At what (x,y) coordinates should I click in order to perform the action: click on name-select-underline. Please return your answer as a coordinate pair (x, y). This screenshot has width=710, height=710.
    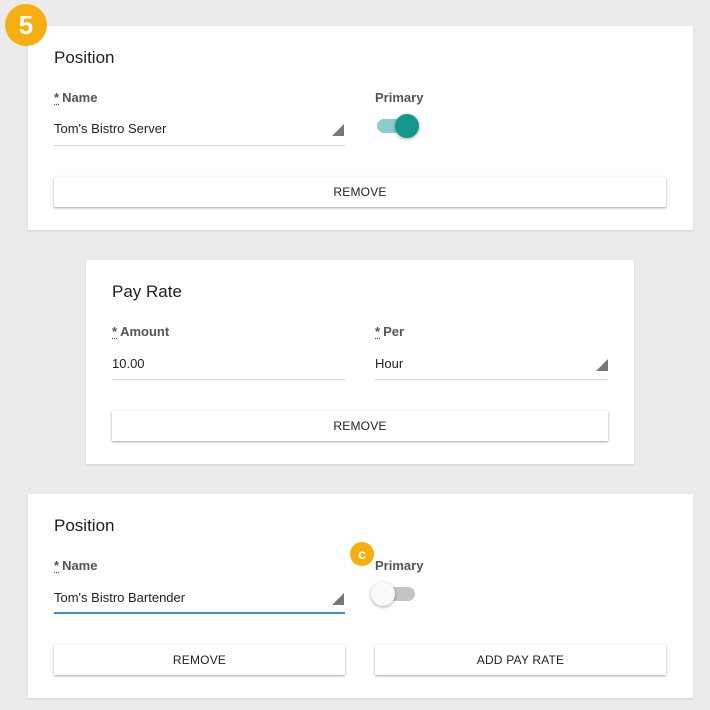
    Looking at the image, I should click on (199, 145).